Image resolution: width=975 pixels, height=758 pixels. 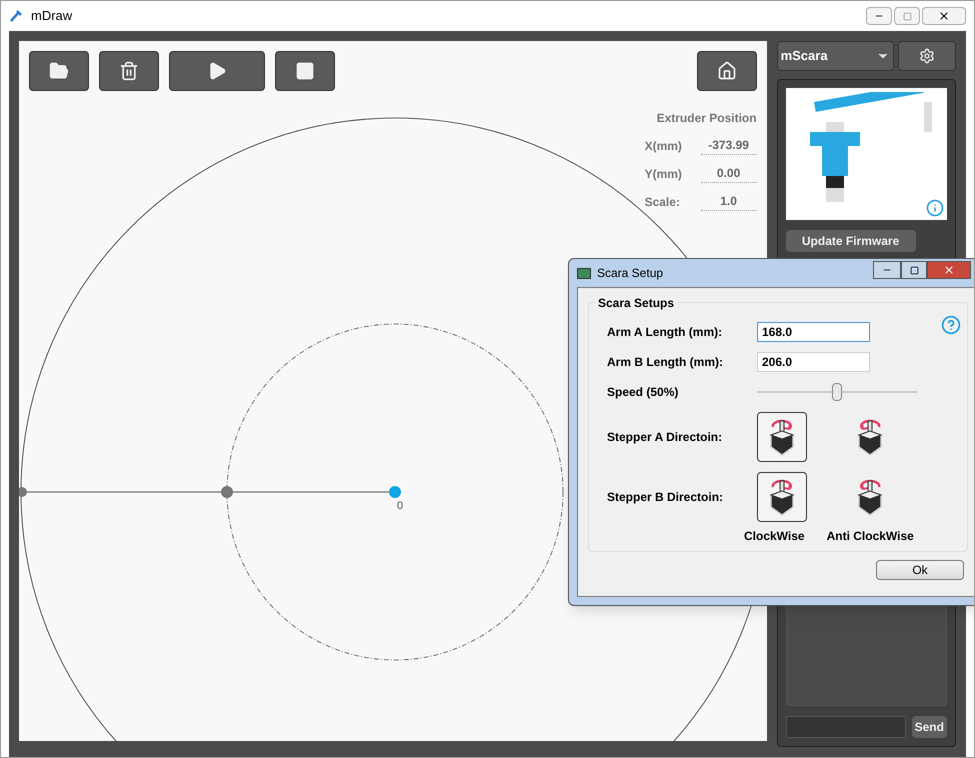 I want to click on coordinate-value: 0.00, so click(x=728, y=173).